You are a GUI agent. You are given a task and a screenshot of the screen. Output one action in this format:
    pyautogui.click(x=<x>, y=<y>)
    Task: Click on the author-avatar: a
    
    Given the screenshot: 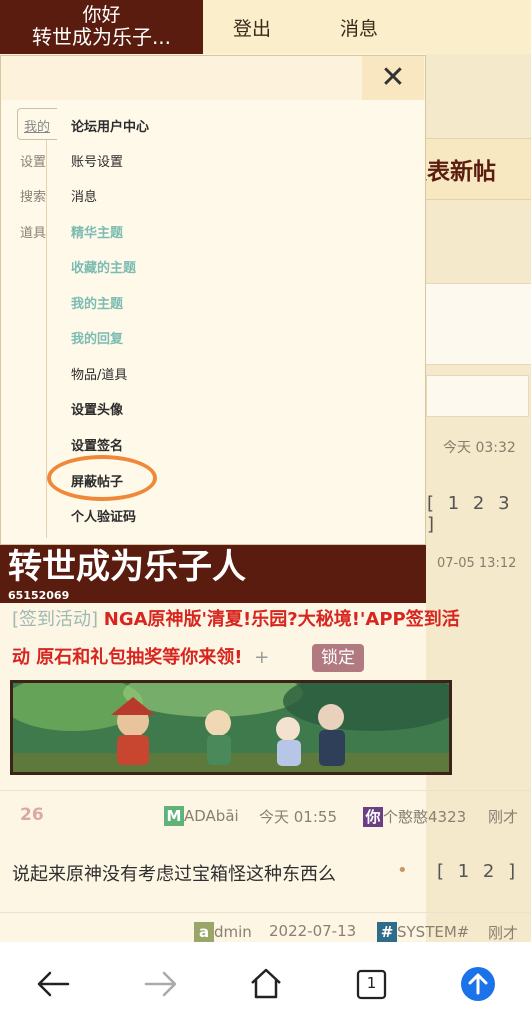 What is the action you would take?
    pyautogui.click(x=204, y=932)
    